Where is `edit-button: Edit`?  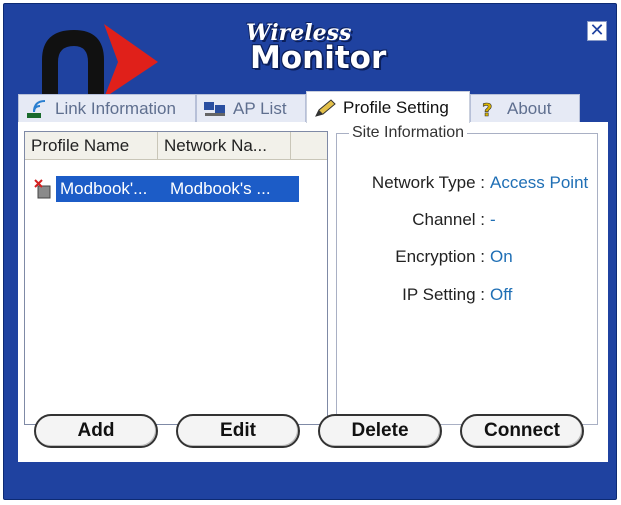
edit-button: Edit is located at coordinates (238, 431).